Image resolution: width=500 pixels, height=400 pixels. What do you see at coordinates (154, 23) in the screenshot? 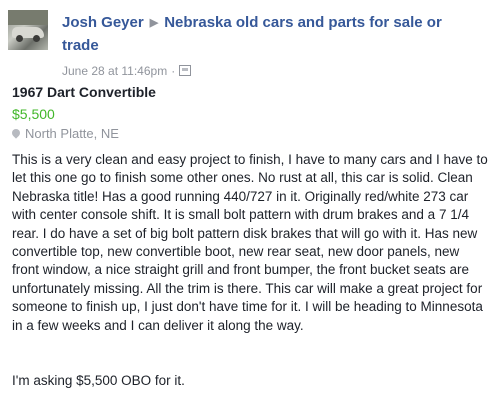
I see `arrow-right-icon: ▶` at bounding box center [154, 23].